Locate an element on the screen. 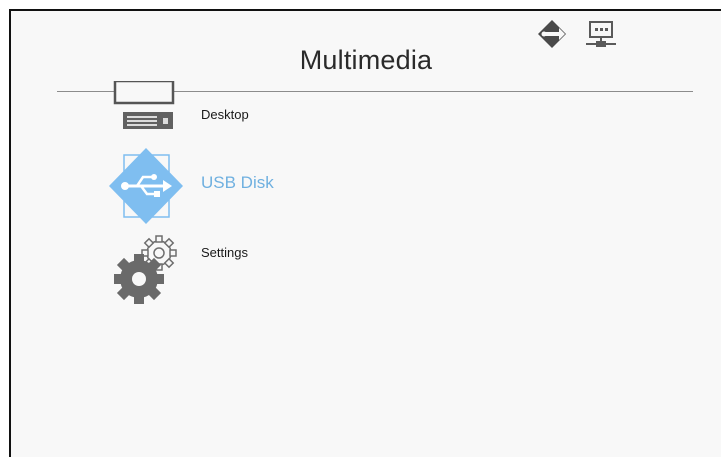  usb-disk-icon is located at coordinates (146, 188).